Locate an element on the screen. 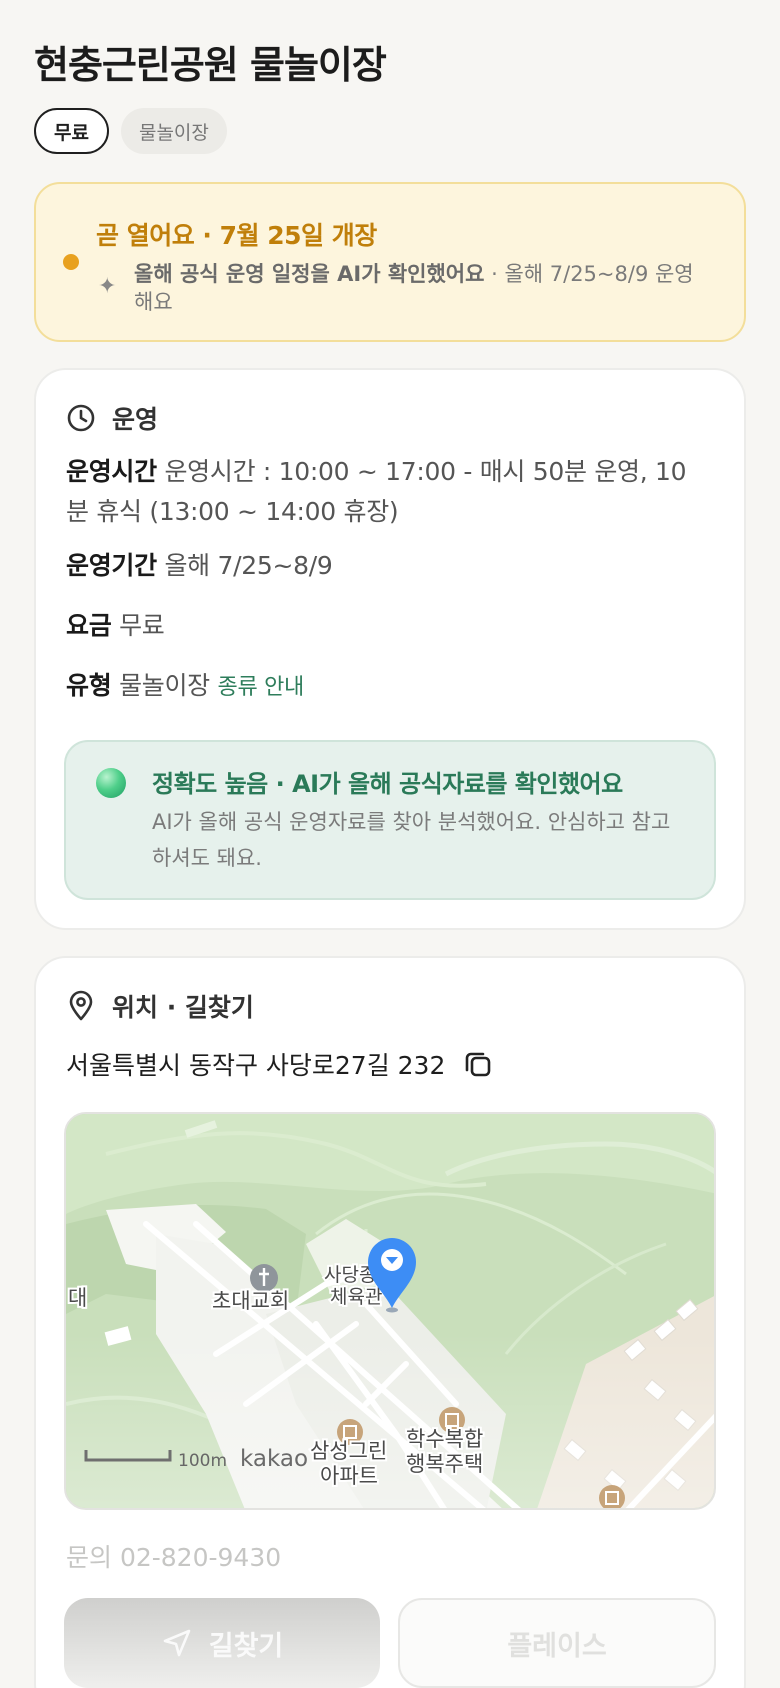 Image resolution: width=780 pixels, height=1688 pixels. period-value: 올해 7/25~8/9 is located at coordinates (248, 565).